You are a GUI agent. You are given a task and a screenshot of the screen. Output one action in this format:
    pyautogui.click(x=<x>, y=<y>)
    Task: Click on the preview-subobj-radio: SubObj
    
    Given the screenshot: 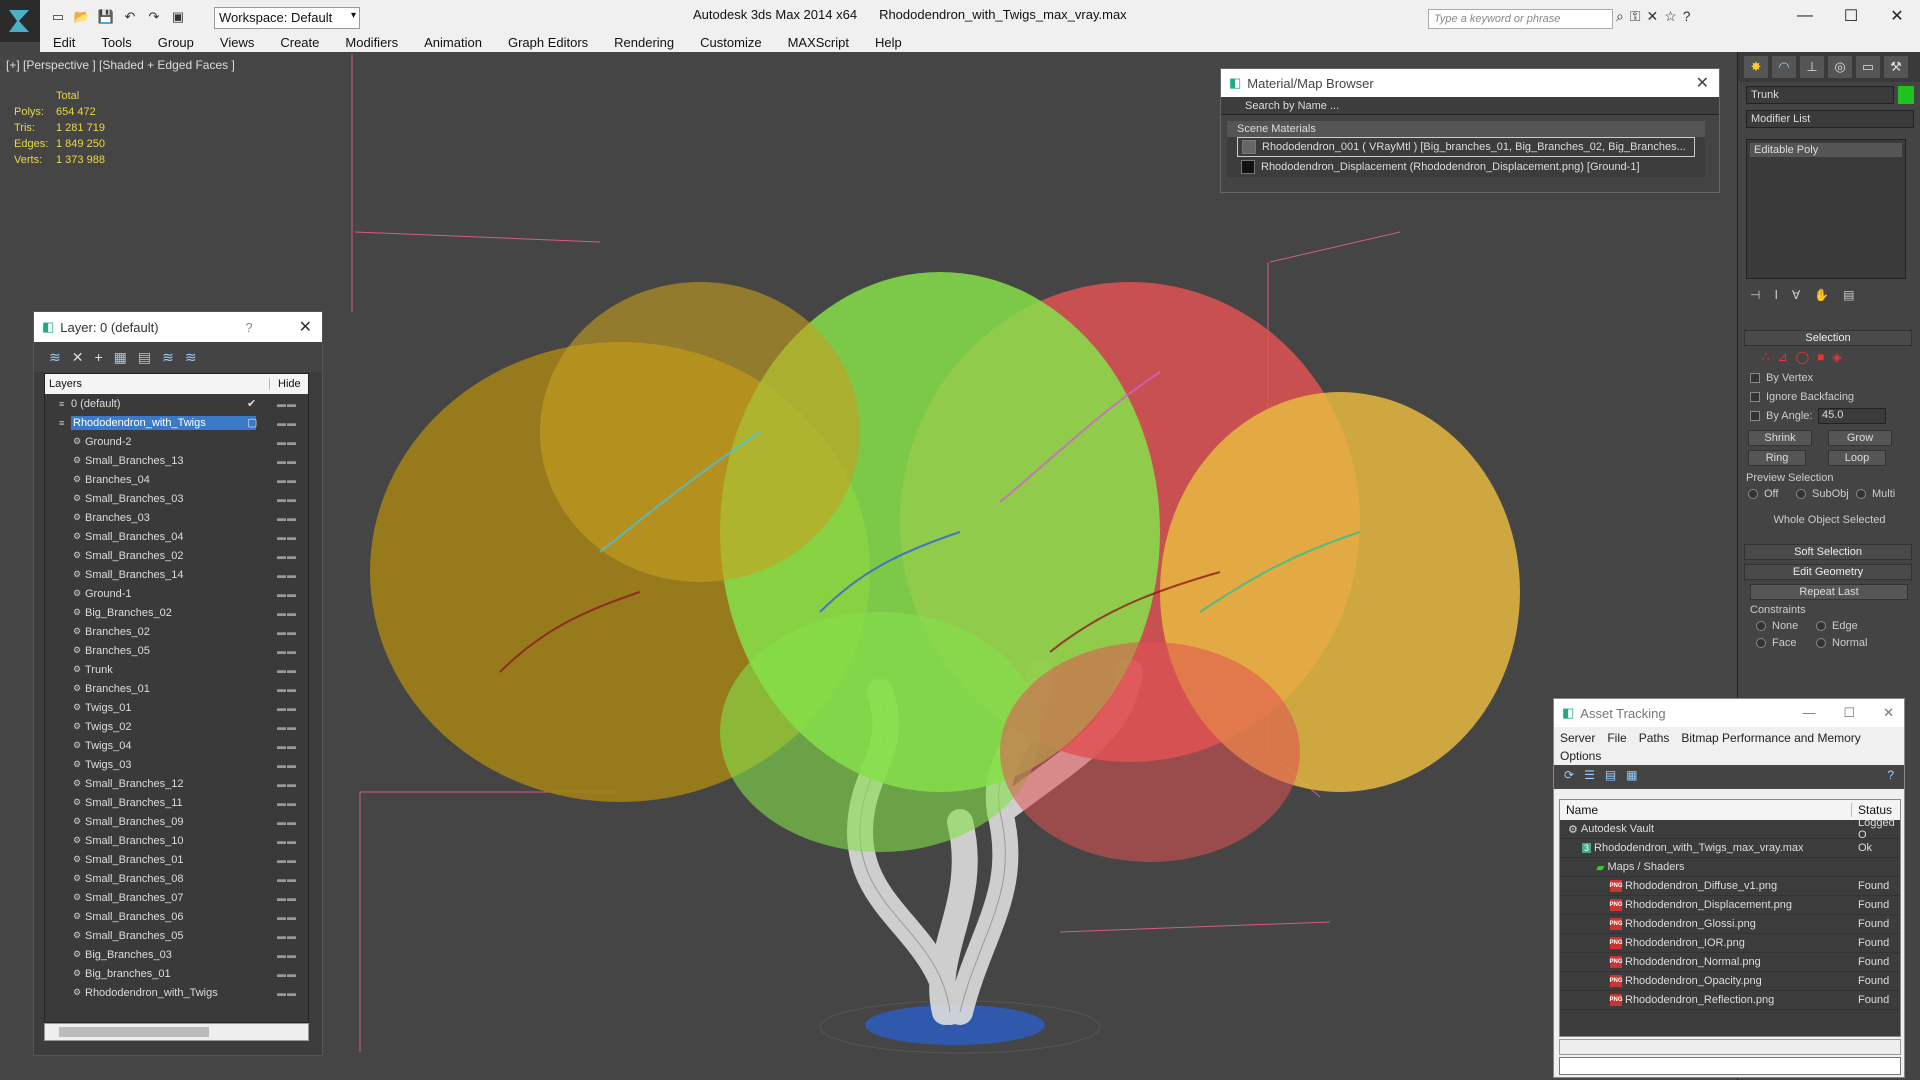 What is the action you would take?
    pyautogui.click(x=1822, y=494)
    